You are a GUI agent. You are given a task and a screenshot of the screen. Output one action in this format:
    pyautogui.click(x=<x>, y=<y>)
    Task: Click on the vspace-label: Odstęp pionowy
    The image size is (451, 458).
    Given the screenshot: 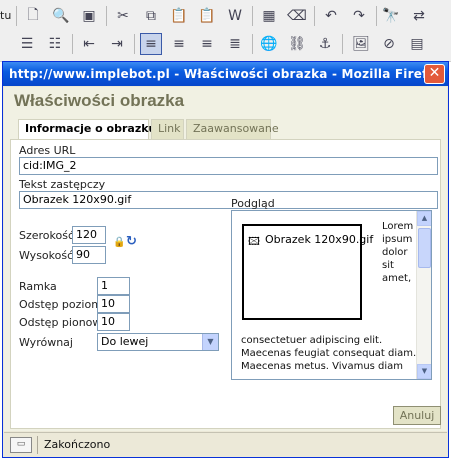 What is the action you would take?
    pyautogui.click(x=63, y=322)
    